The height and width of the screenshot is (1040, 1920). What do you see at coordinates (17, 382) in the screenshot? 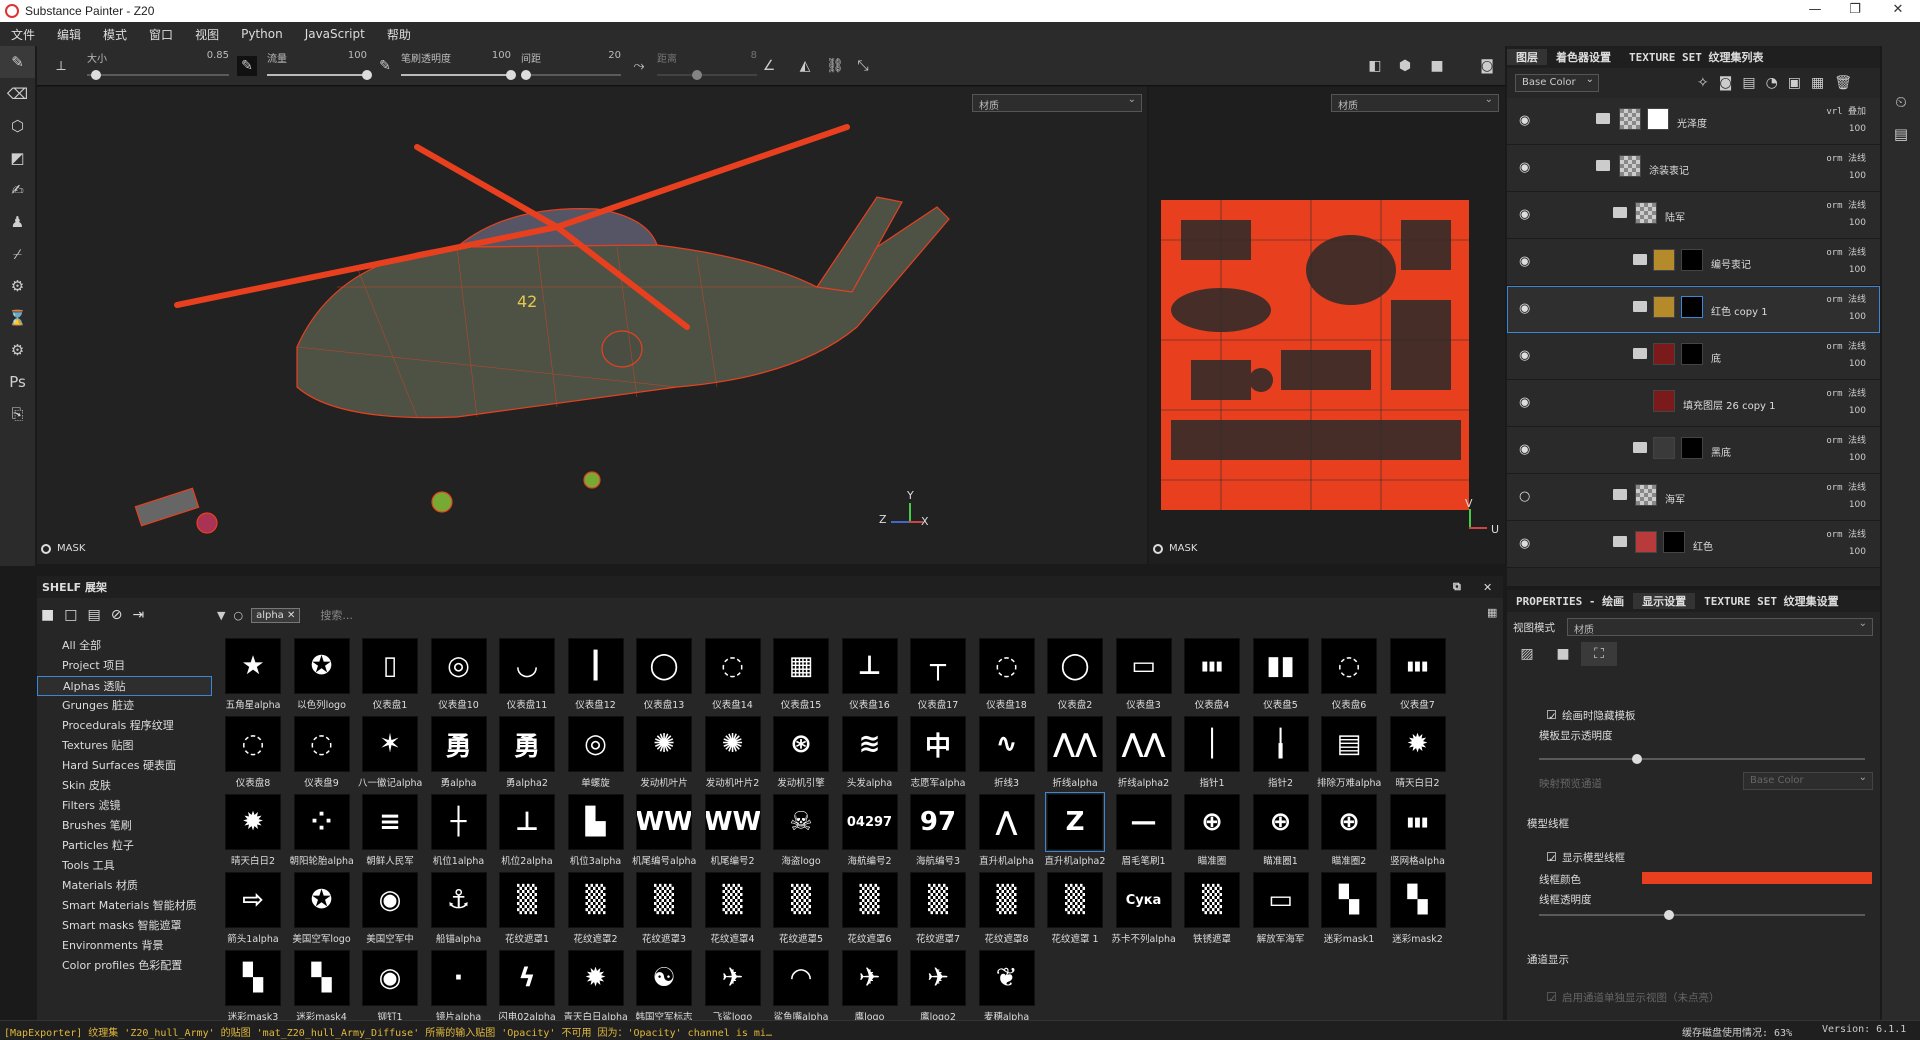
I see `photoshop-icon: Ps` at bounding box center [17, 382].